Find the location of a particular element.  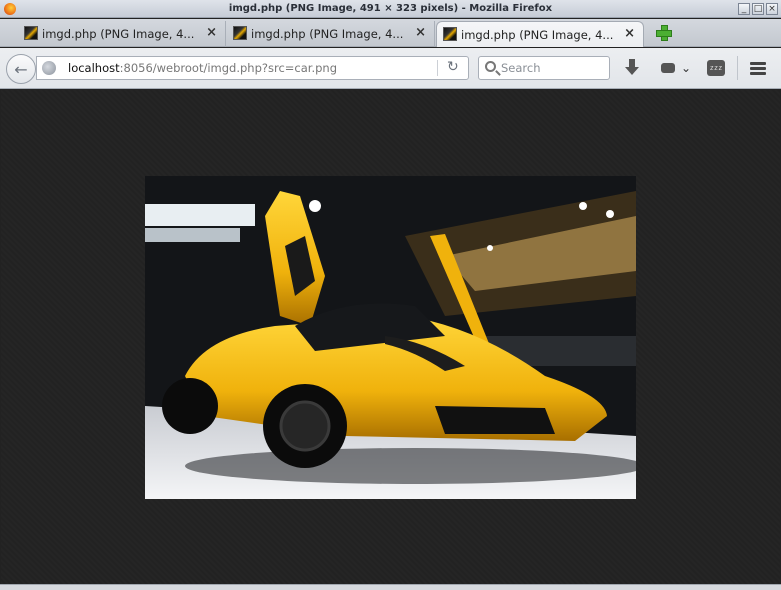

toolbar-separator is located at coordinates (737, 68).